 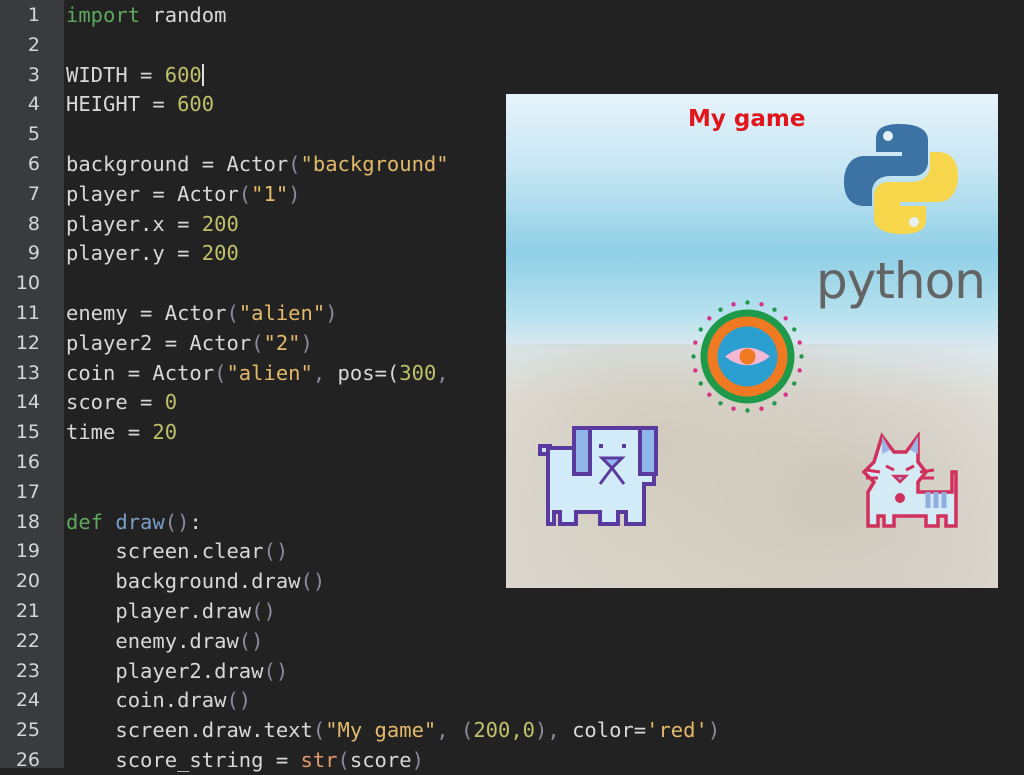 I want to click on line-number: 23, so click(x=27, y=670).